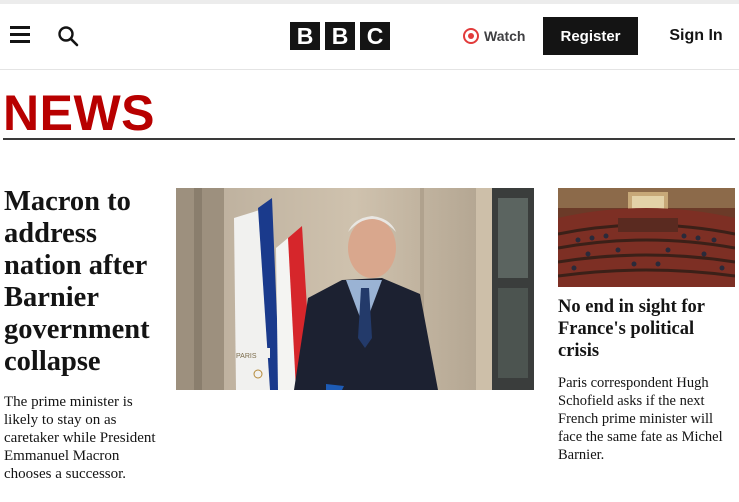 The height and width of the screenshot is (502, 739). What do you see at coordinates (246, 356) in the screenshot?
I see `flag-text: PARIS` at bounding box center [246, 356].